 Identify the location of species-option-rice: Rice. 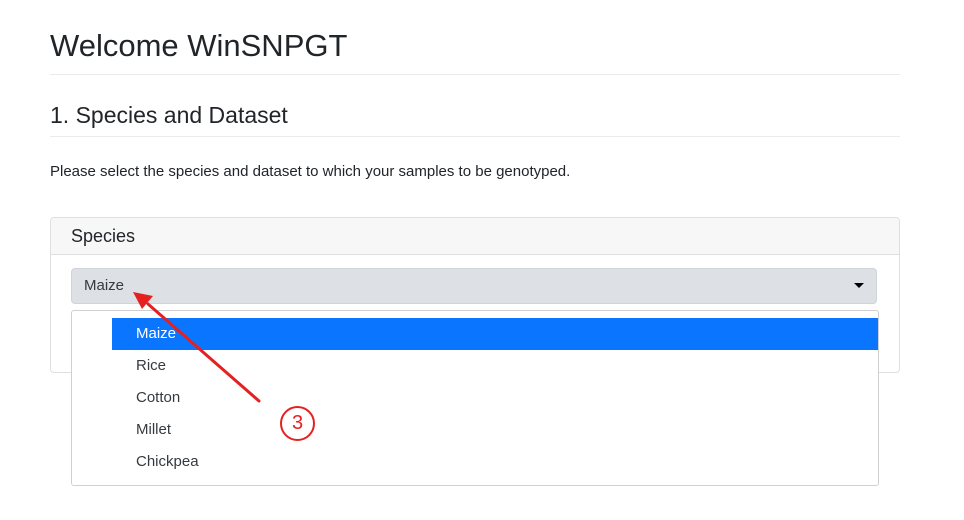
(495, 366).